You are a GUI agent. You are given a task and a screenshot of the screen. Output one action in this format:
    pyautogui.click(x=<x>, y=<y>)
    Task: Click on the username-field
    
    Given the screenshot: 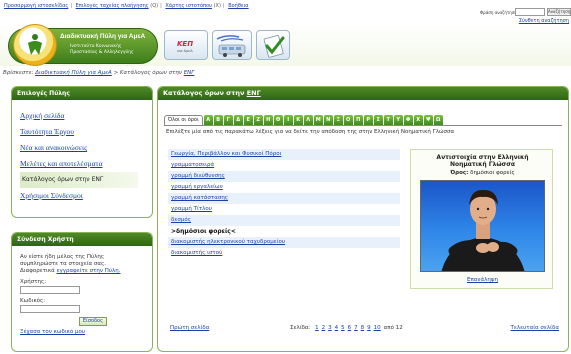 What is the action you would take?
    pyautogui.click(x=50, y=290)
    